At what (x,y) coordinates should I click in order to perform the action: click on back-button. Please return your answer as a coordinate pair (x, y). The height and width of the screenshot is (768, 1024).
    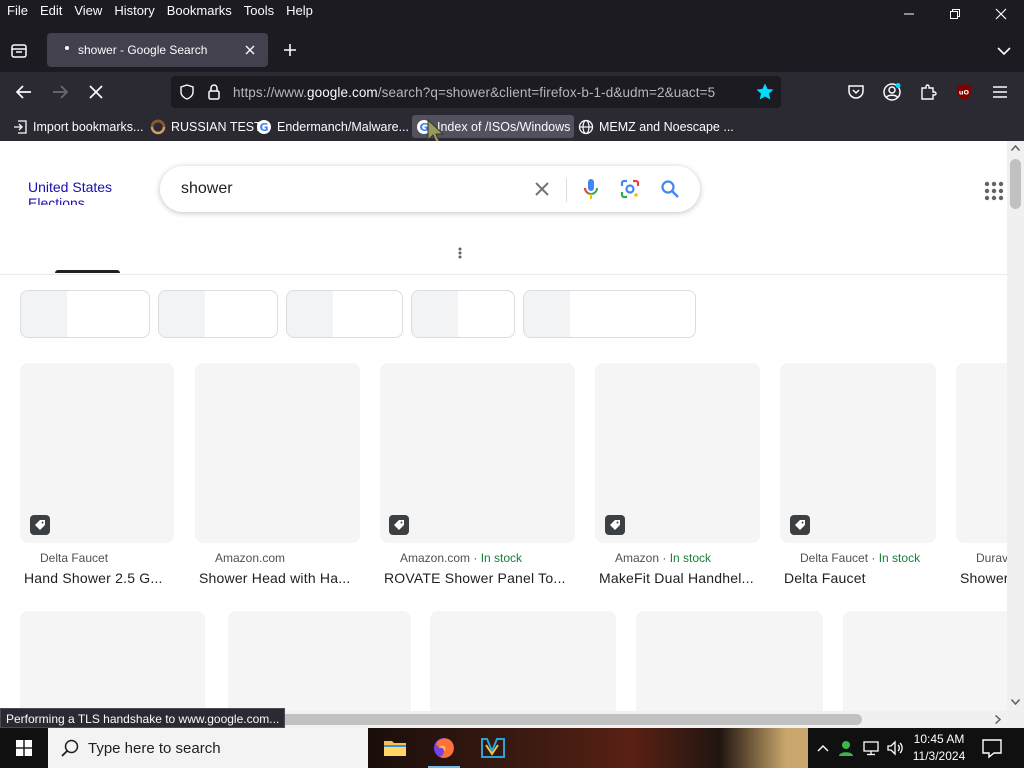
    Looking at the image, I should click on (24, 92).